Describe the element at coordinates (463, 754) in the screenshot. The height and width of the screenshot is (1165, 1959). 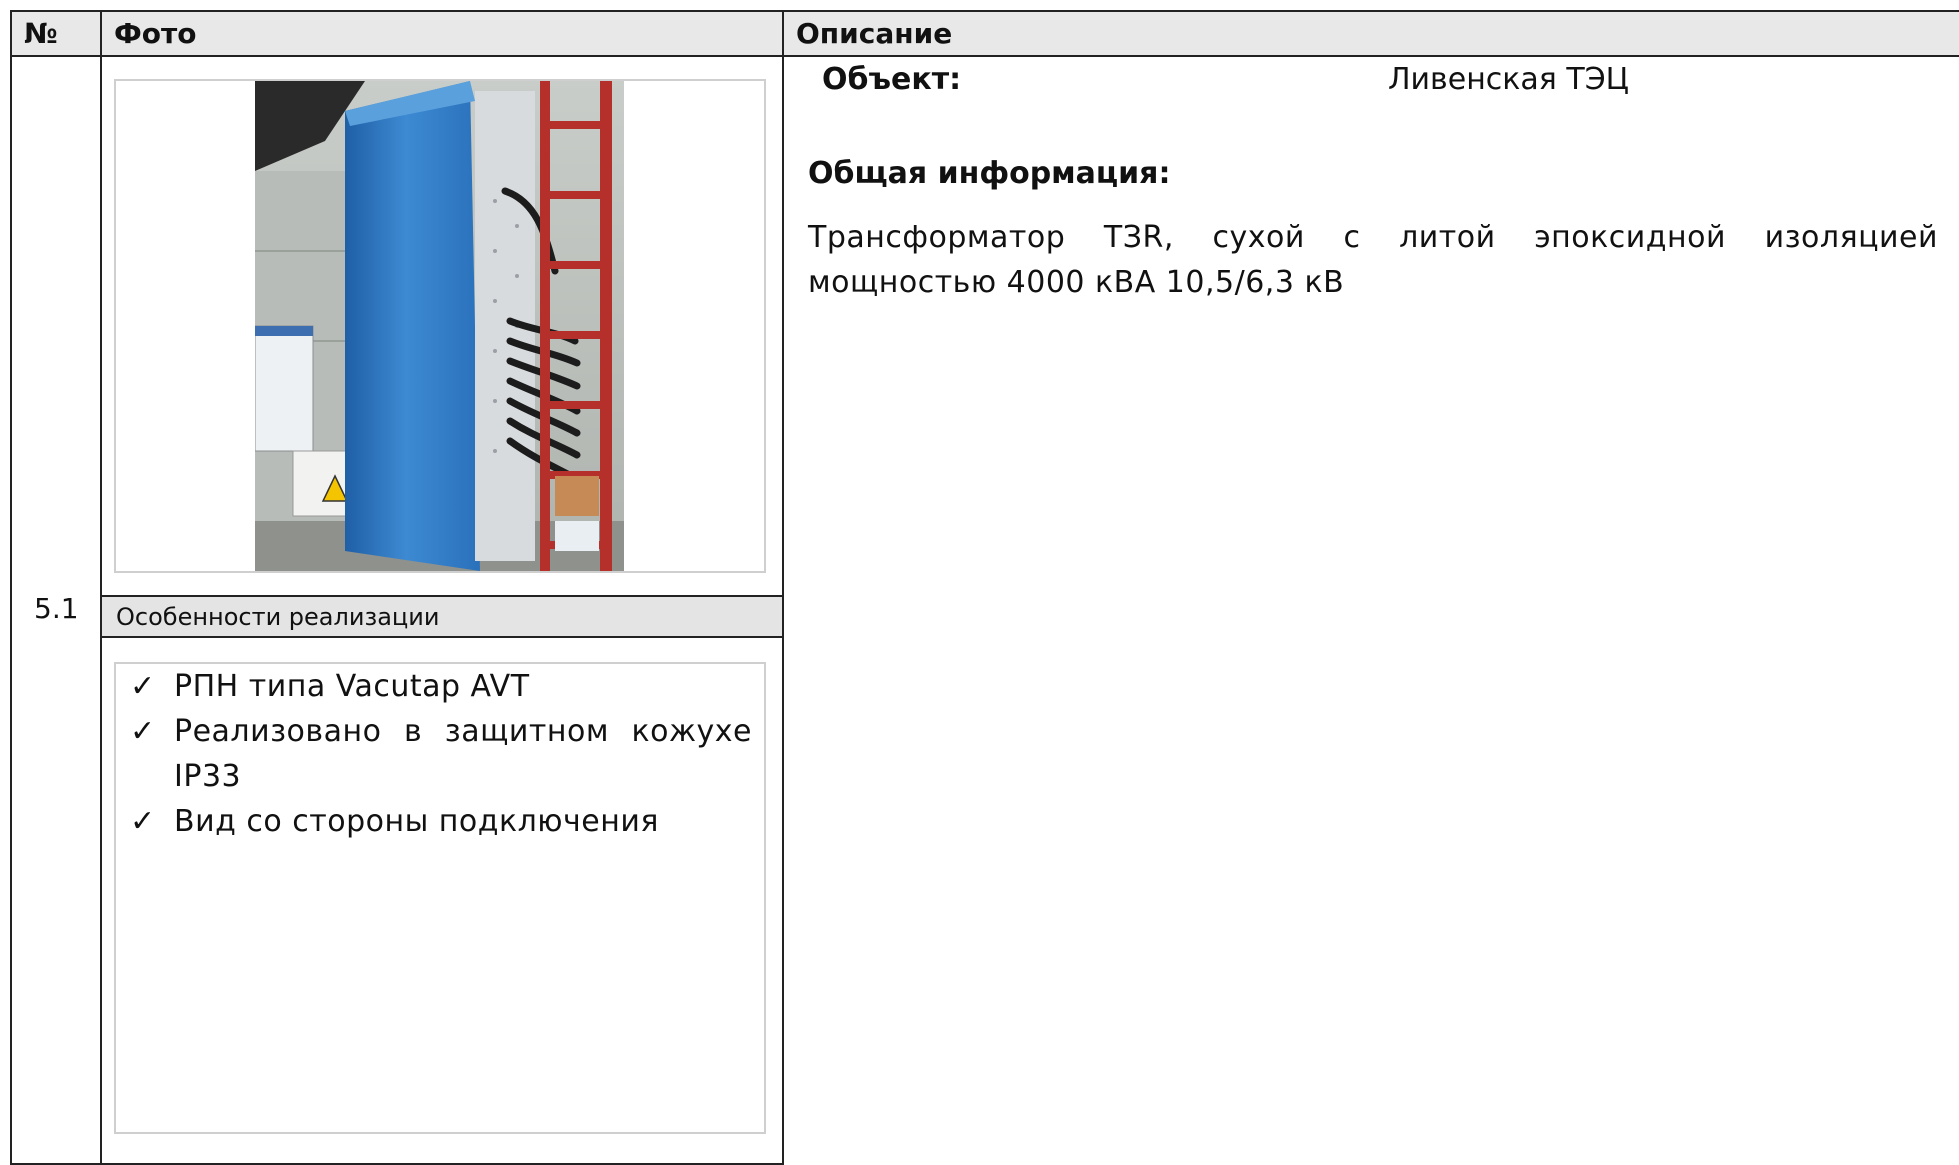
I see `feature-text: Реализовано в защитном кожухе IP33` at that location.